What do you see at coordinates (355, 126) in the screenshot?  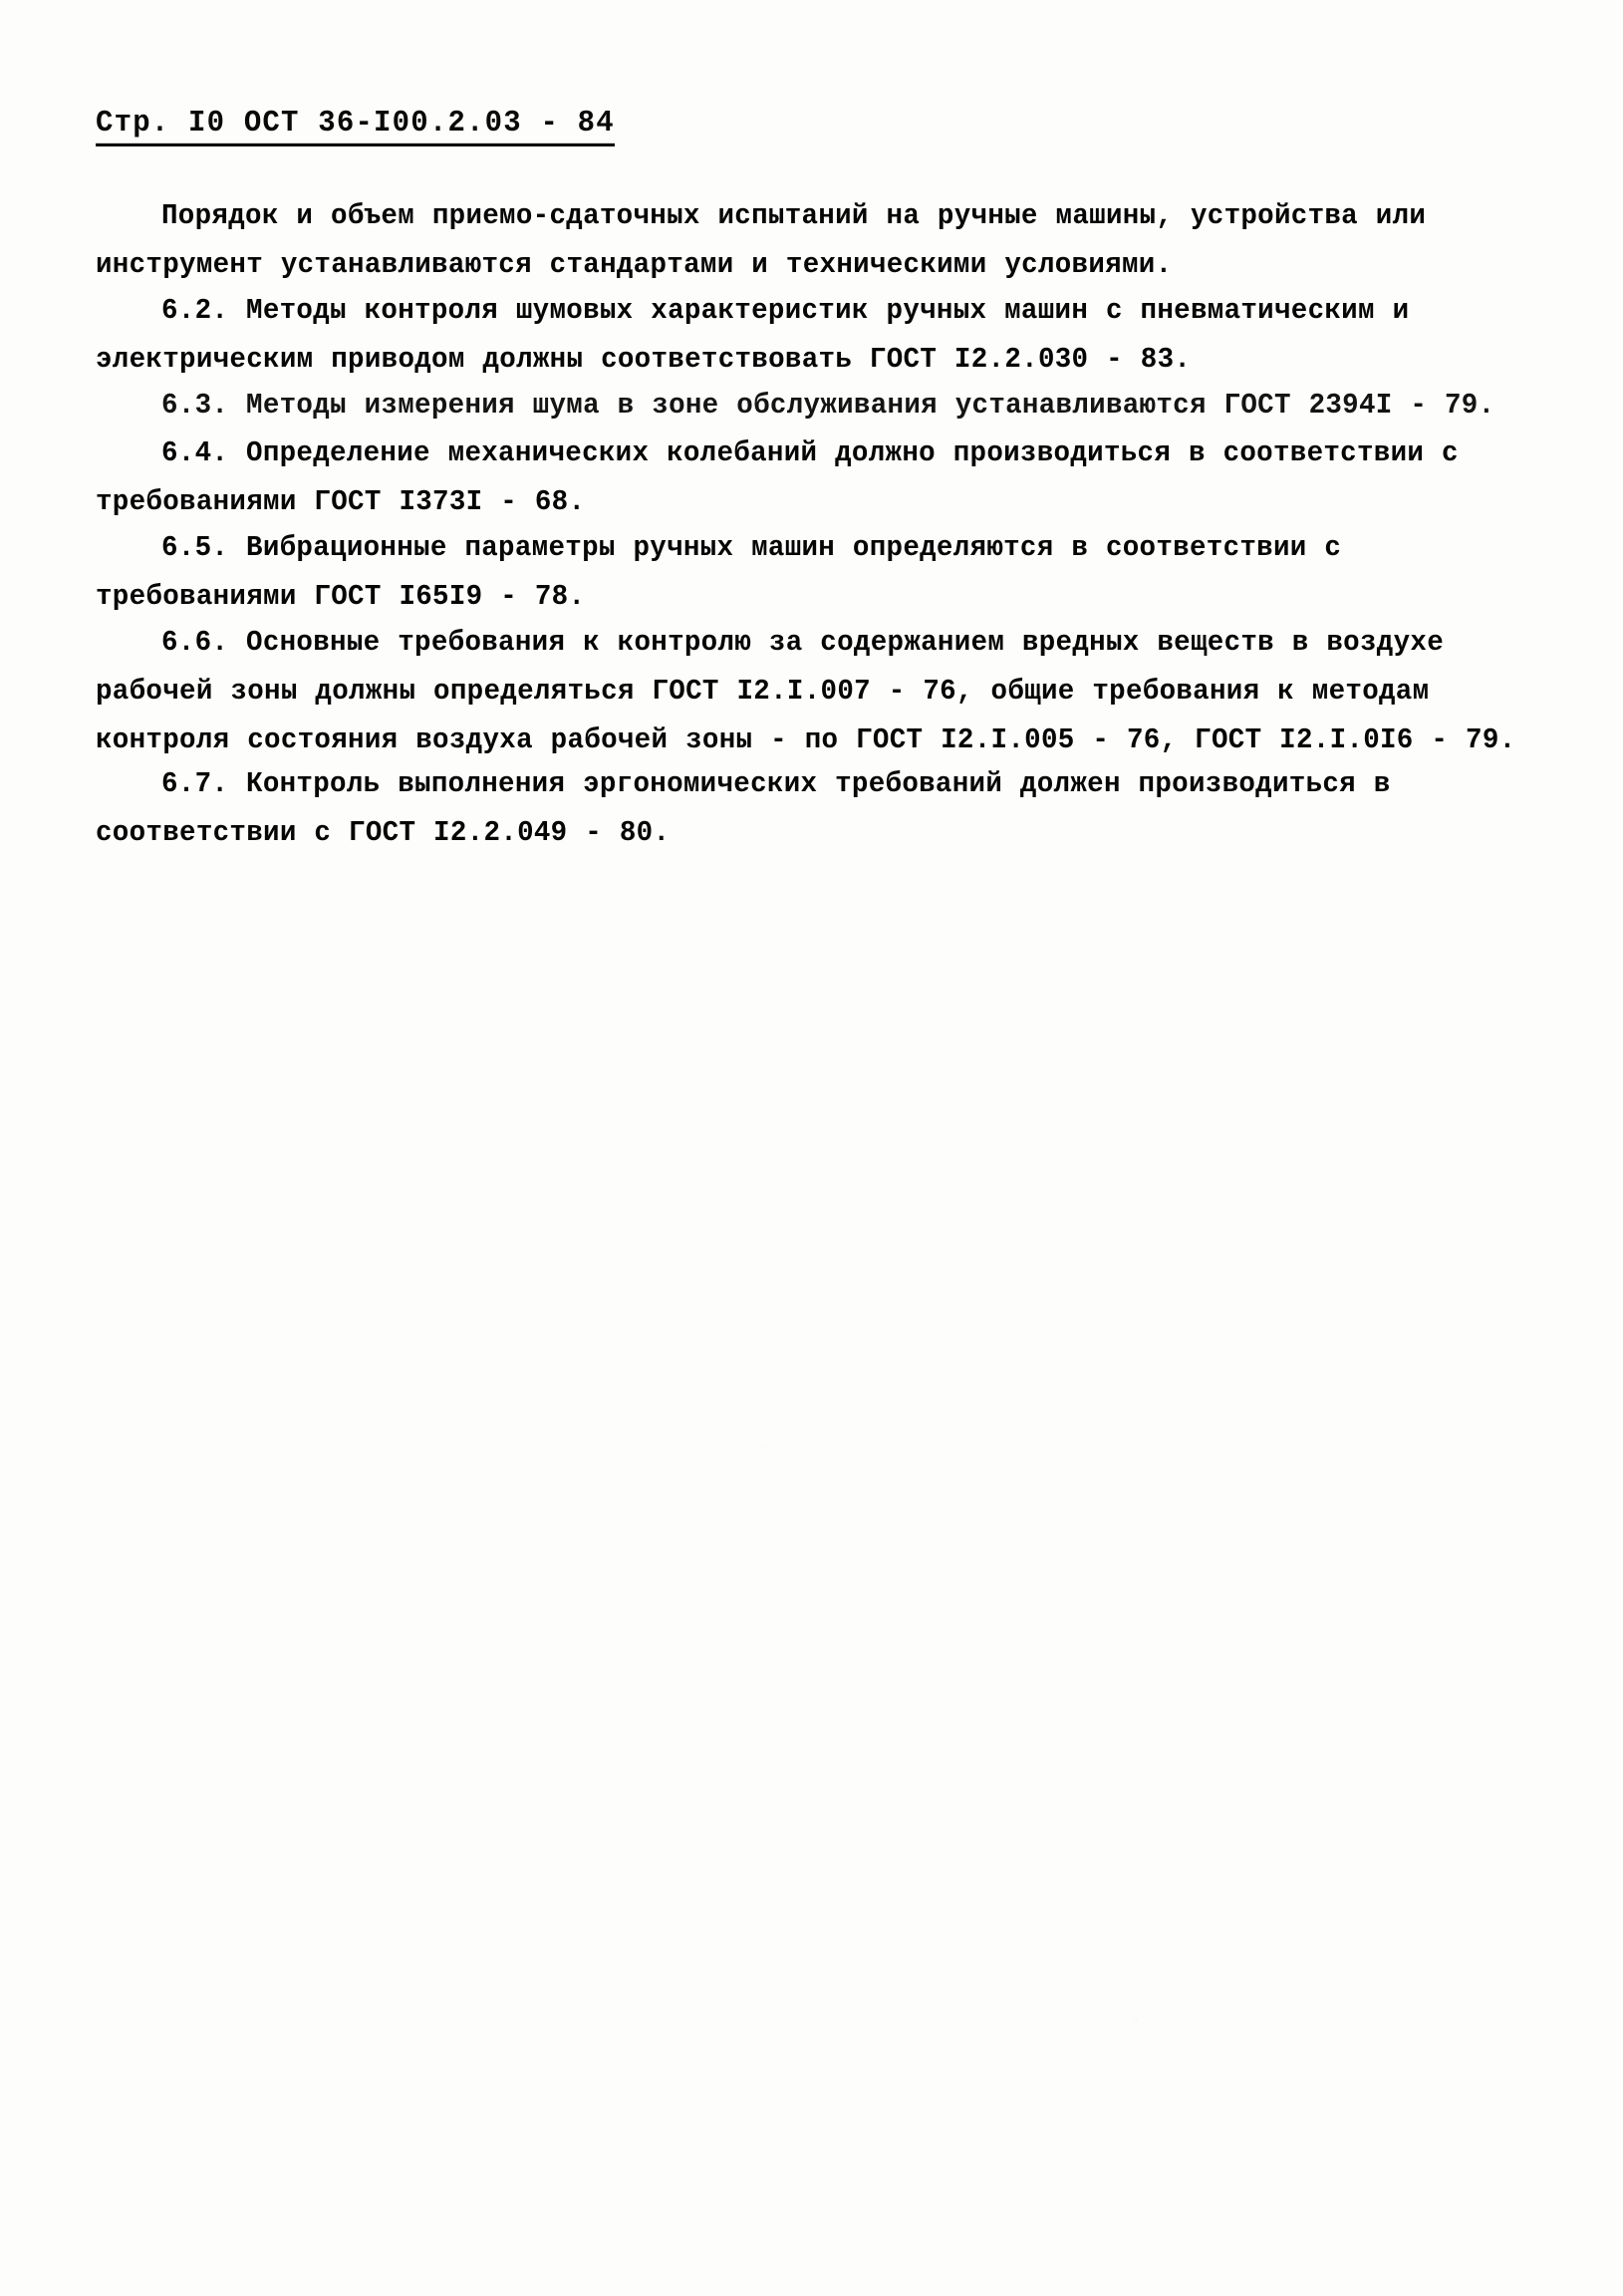 I see `page-header-standard-line: Стр. I0 ОСТ 36-I00.2.03 - 84` at bounding box center [355, 126].